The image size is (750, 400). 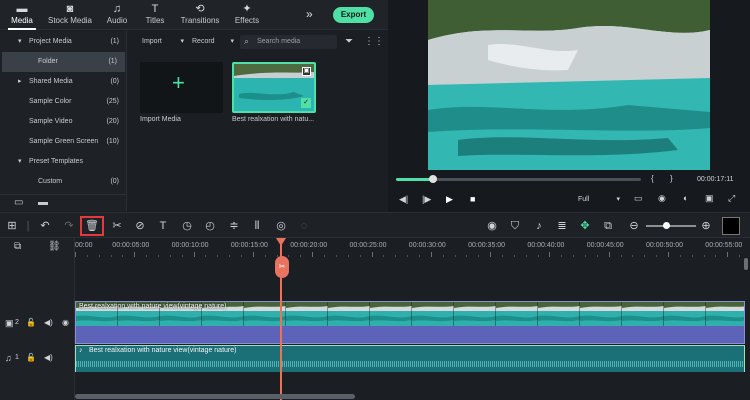 I want to click on grid-view-icon: ⋮⋮, so click(x=374, y=41).